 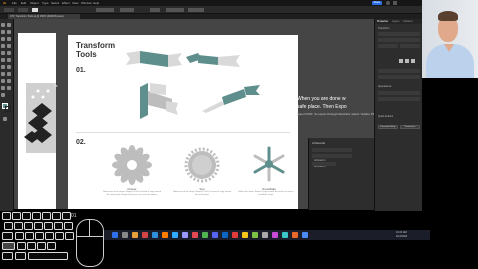 I want to click on eyedropper-tool-icon, so click(x=3, y=81).